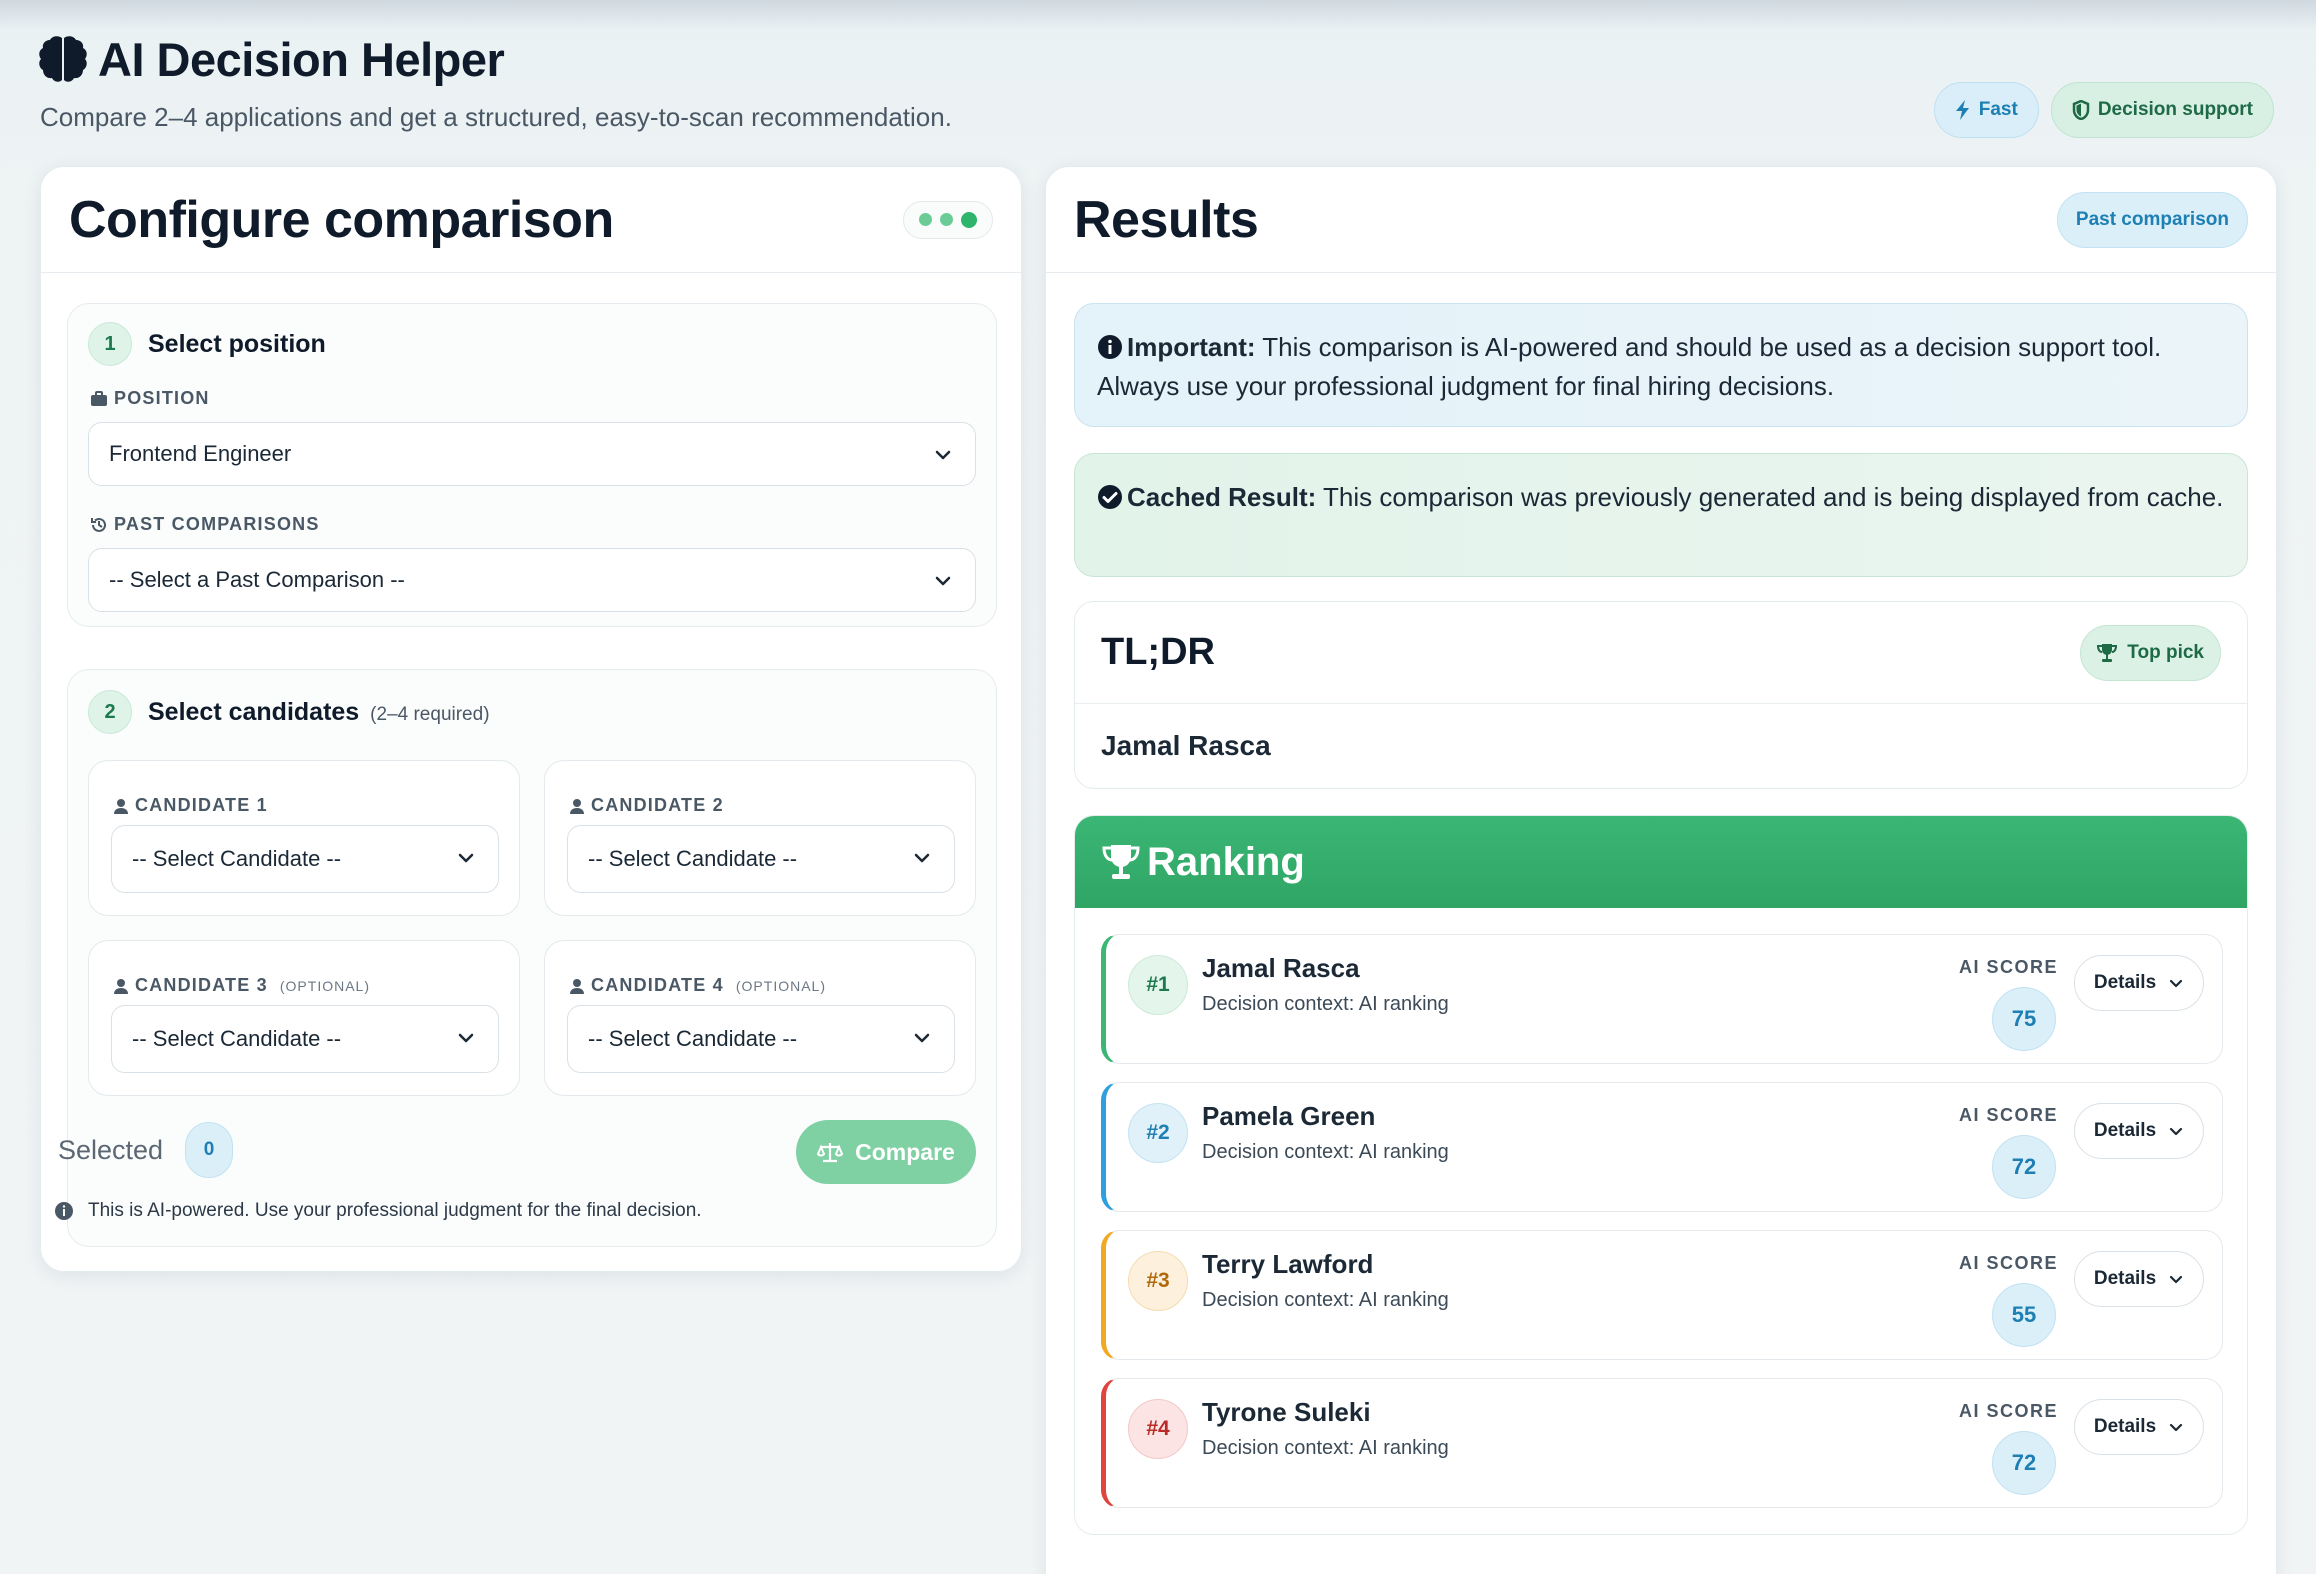 This screenshot has height=1574, width=2316. I want to click on step-title: Select position, so click(237, 343).